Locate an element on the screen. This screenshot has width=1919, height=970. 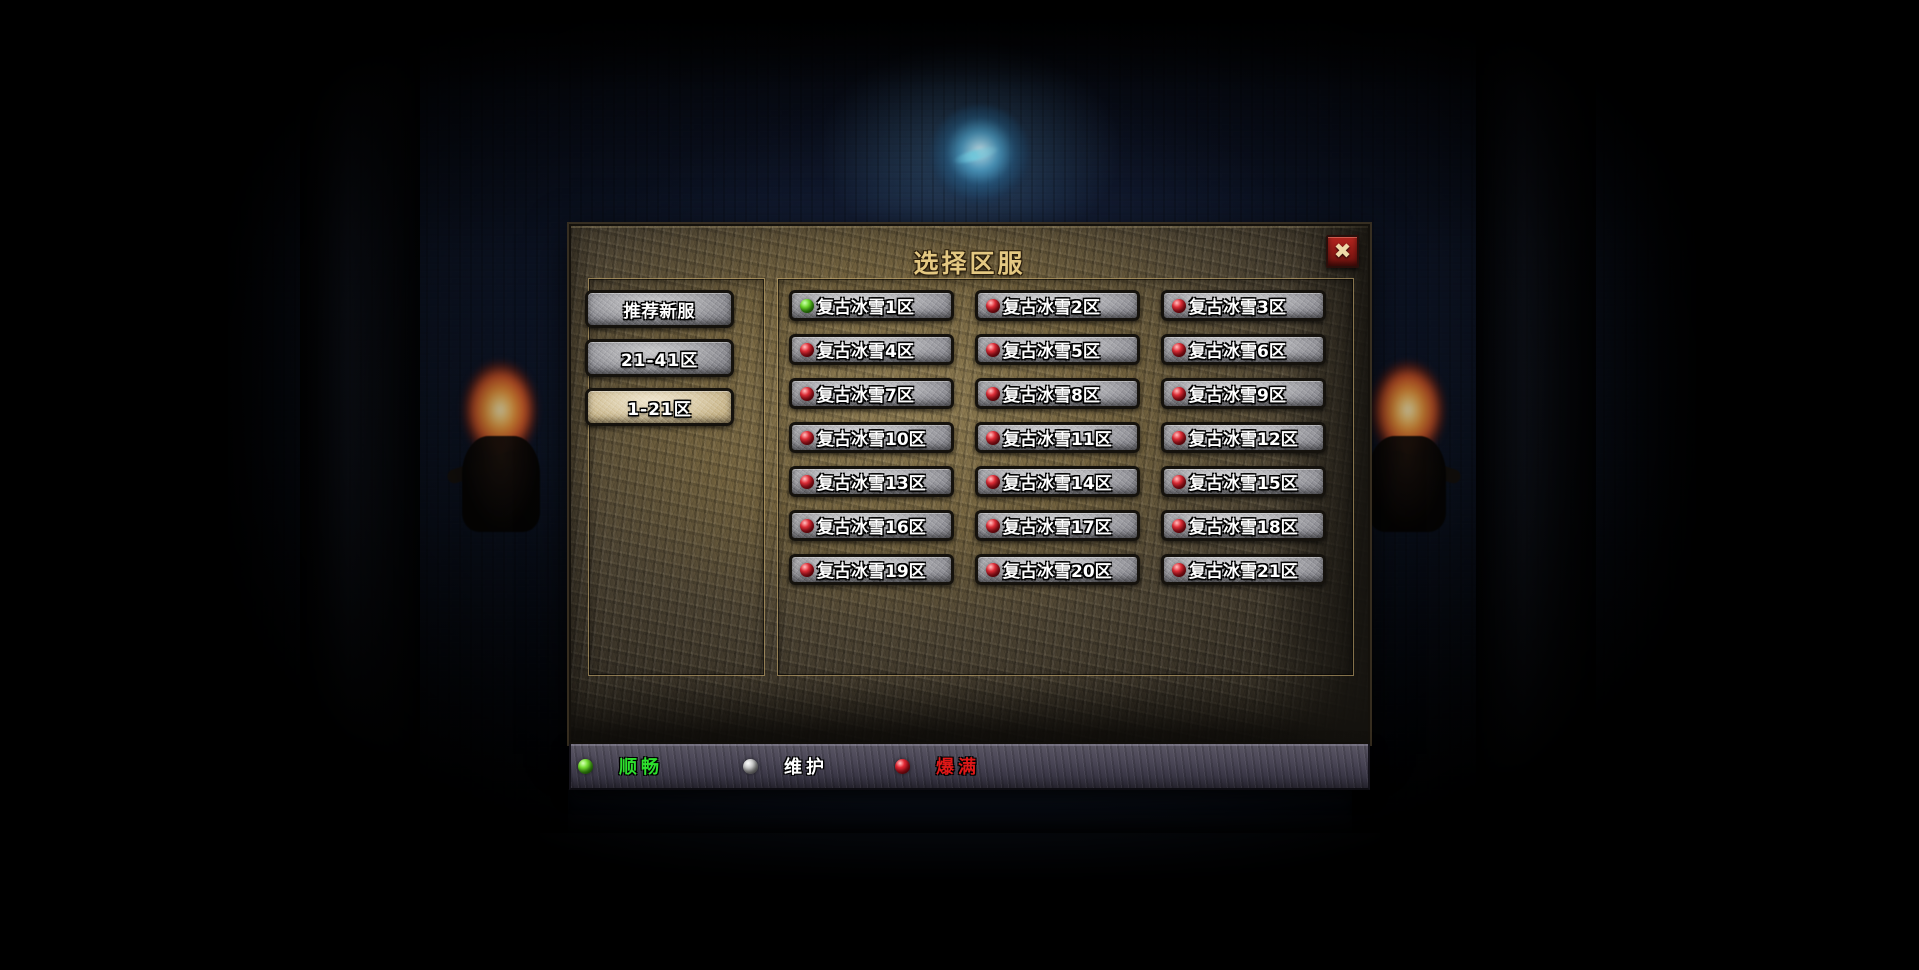
server-button-16: 复古冰雪16区 is located at coordinates (871, 525).